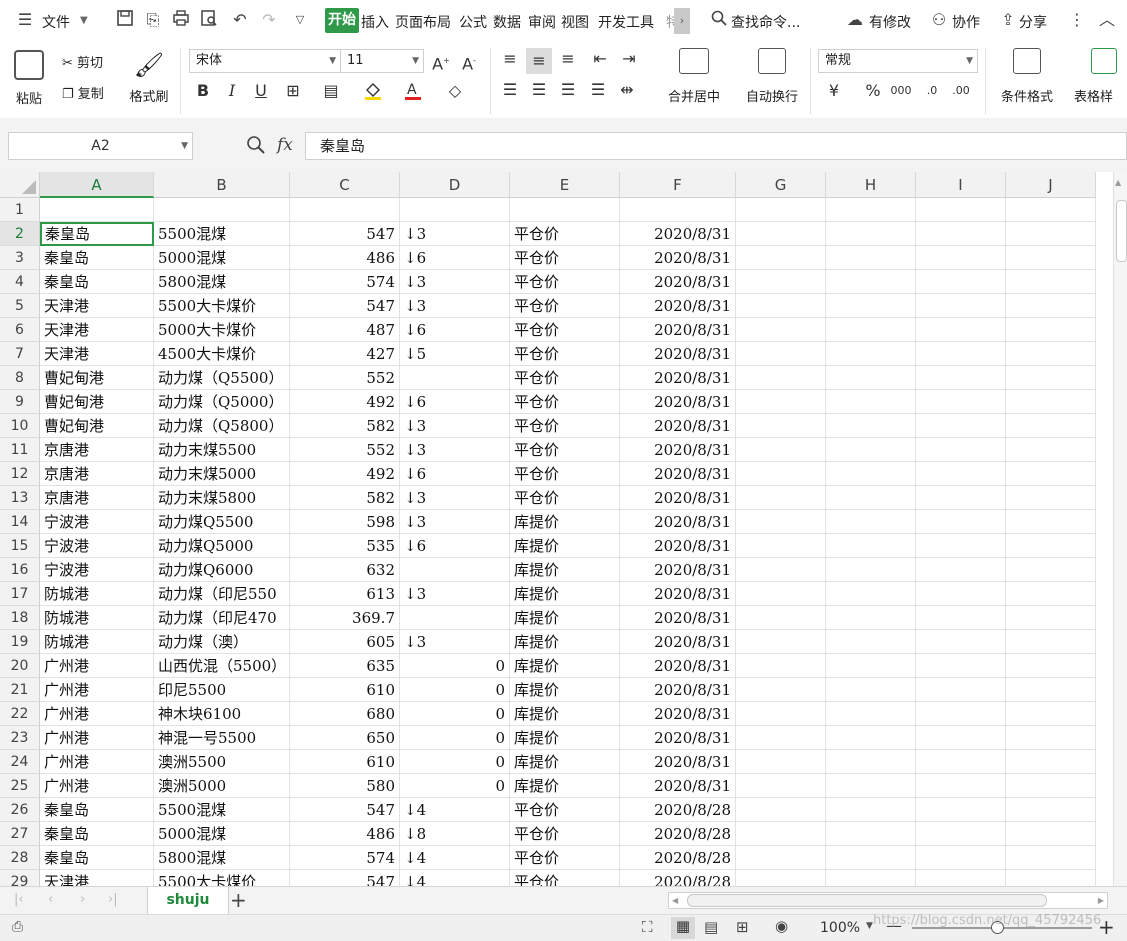 This screenshot has width=1127, height=941. Describe the element at coordinates (678, 378) in the screenshot. I see `cell-f8: 2020/8/31` at that location.